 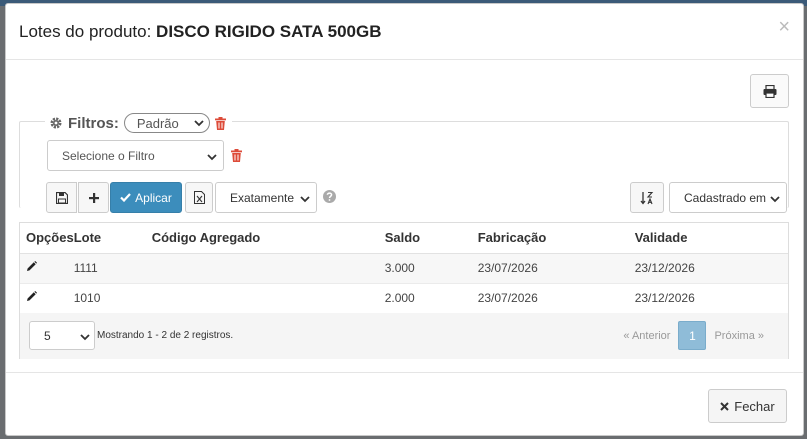 I want to click on apply-label: Aplicar, so click(x=153, y=197).